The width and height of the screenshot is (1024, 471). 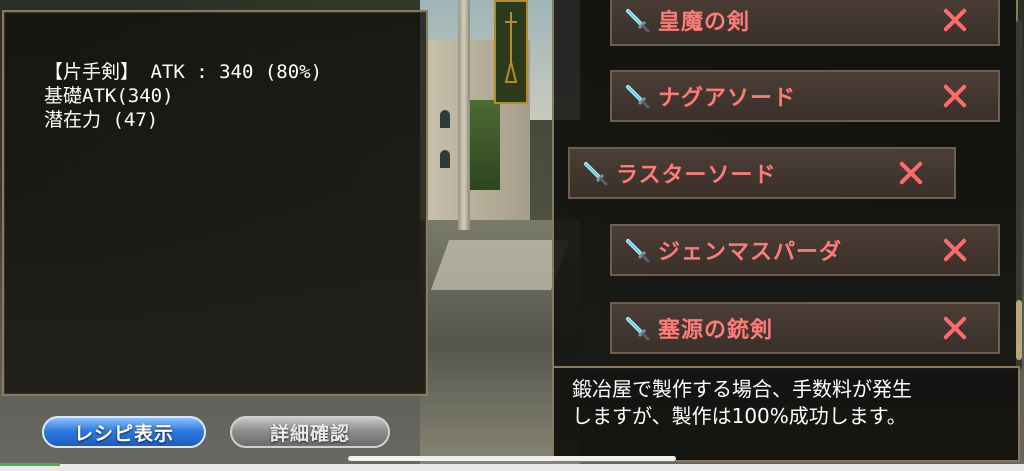 What do you see at coordinates (750, 252) in the screenshot?
I see `item-name: ジェンマスパーダ` at bounding box center [750, 252].